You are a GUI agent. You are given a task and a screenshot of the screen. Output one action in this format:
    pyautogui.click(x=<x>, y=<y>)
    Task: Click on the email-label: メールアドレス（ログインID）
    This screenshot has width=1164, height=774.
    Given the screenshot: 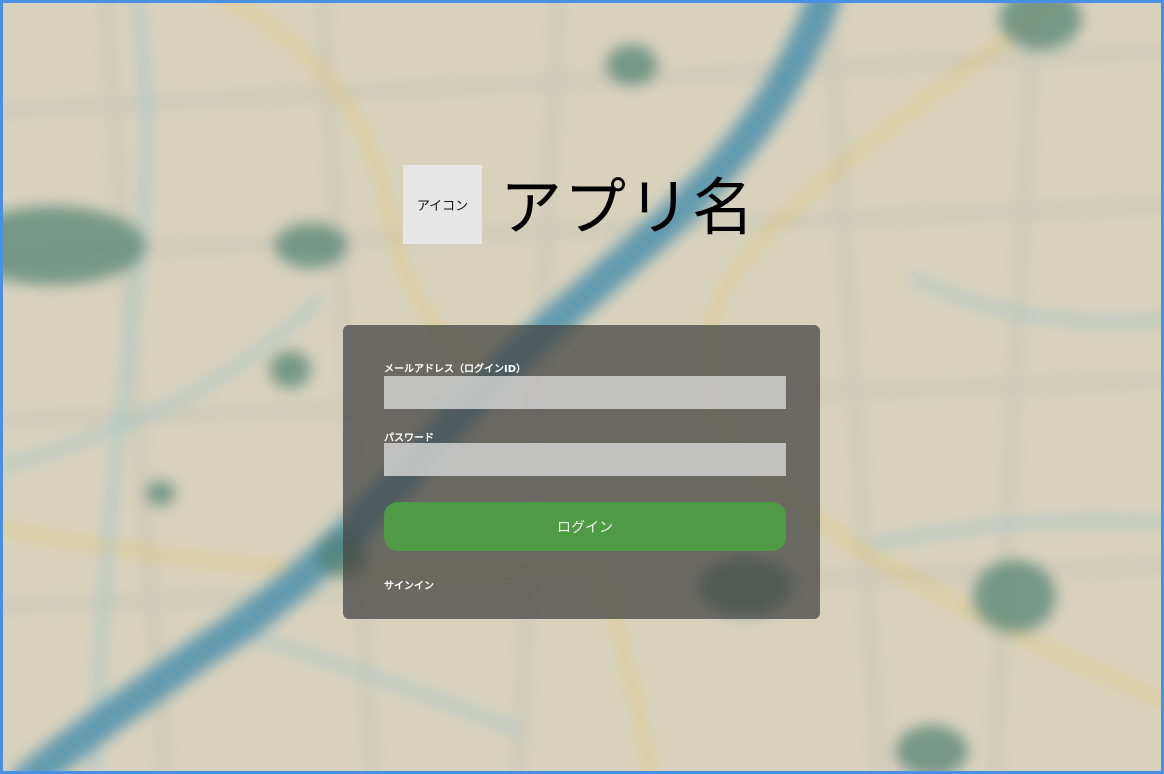 What is the action you would take?
    pyautogui.click(x=455, y=369)
    